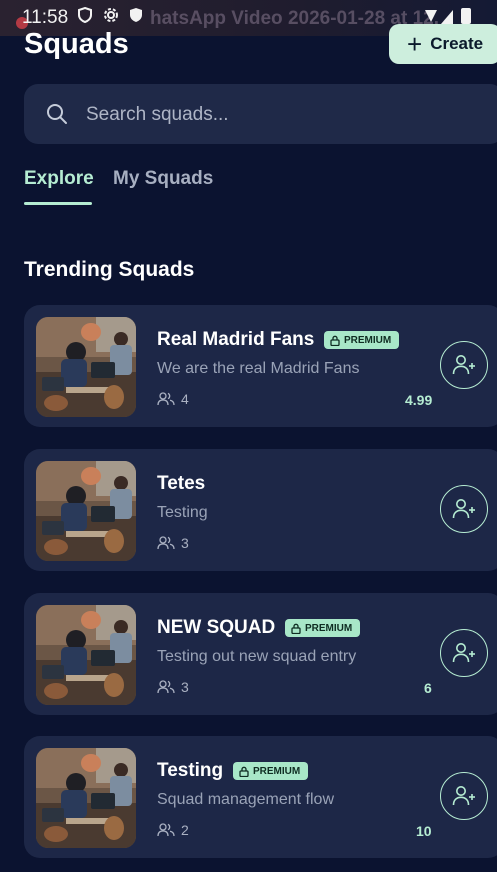 This screenshot has width=497, height=872. I want to click on squad-description: Testing out new squad entry, so click(257, 656).